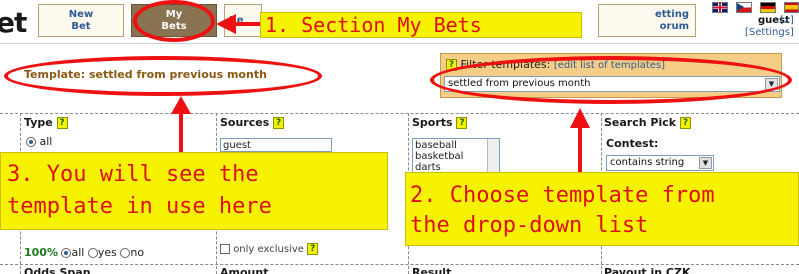 Image resolution: width=799 pixels, height=274 pixels. I want to click on annotation-step2-line1: 2. Choose template from, so click(562, 195).